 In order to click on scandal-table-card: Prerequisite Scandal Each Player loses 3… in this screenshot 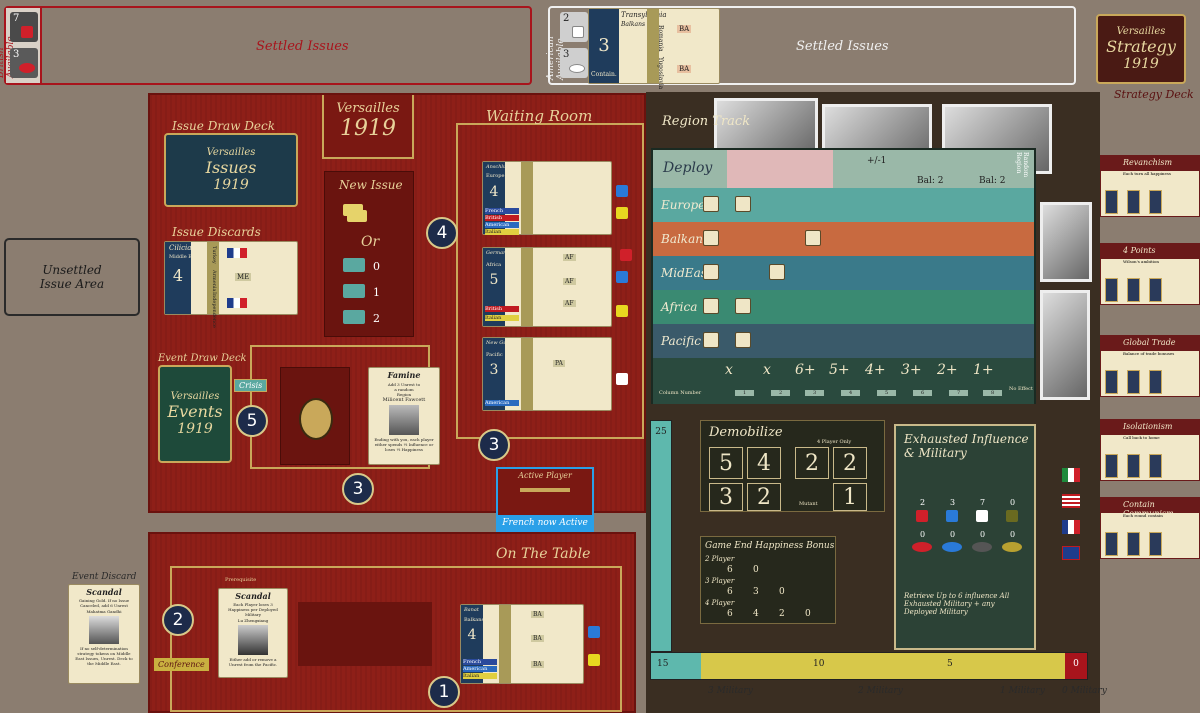, I will do `click(253, 627)`.